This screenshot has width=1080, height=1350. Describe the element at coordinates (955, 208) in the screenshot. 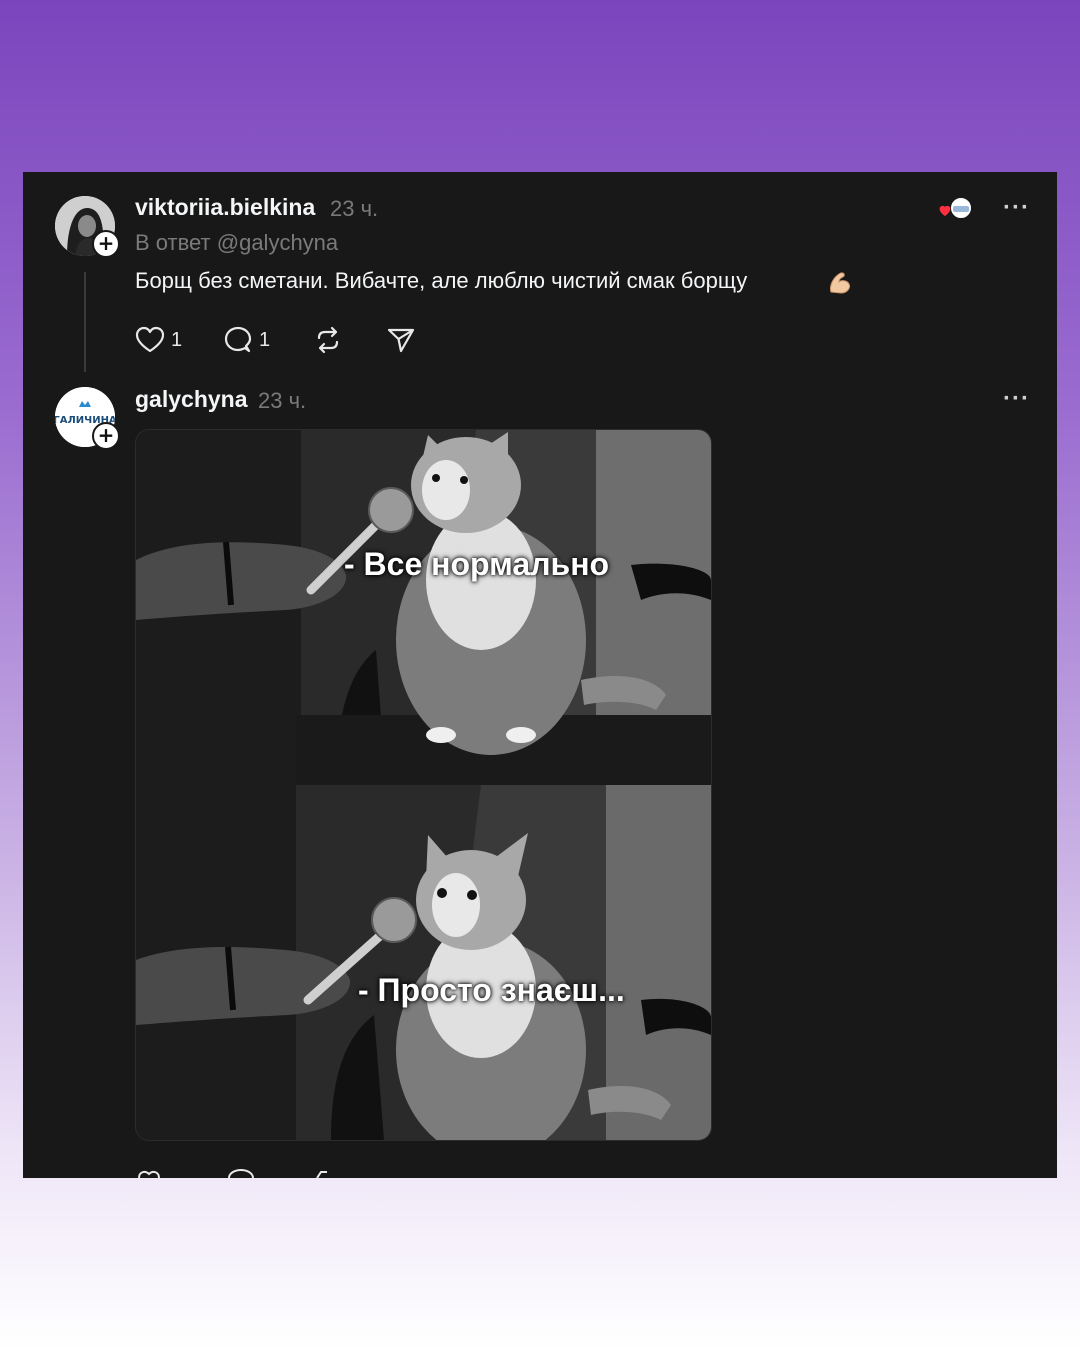

I see `liked-by-author-avatar` at that location.